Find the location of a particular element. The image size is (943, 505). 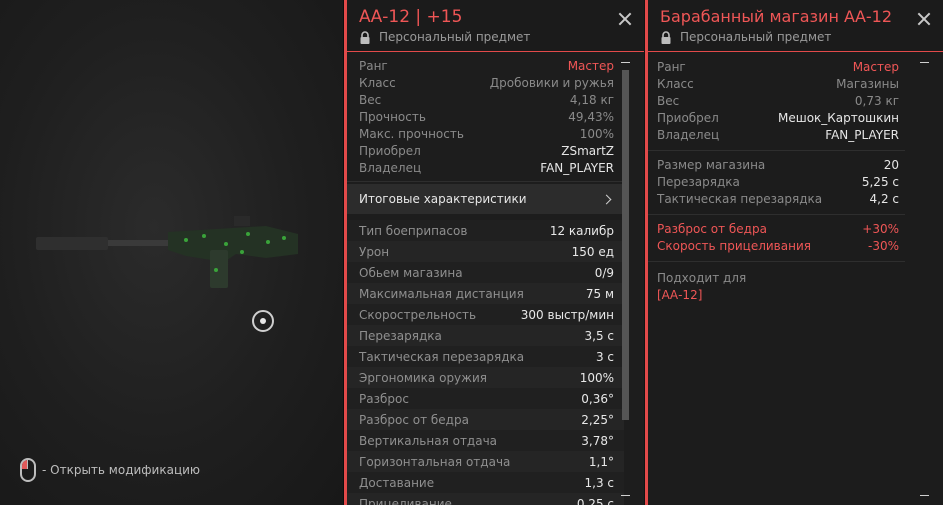

hint-text: - Открыть модификацию is located at coordinates (121, 470).